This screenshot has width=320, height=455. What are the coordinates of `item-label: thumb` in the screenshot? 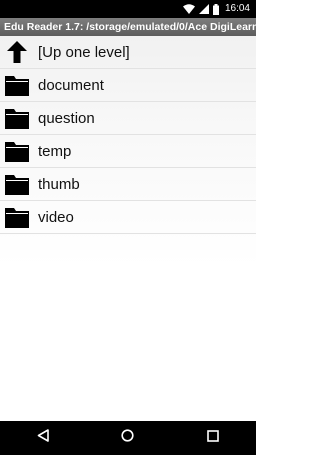 It's located at (59, 184).